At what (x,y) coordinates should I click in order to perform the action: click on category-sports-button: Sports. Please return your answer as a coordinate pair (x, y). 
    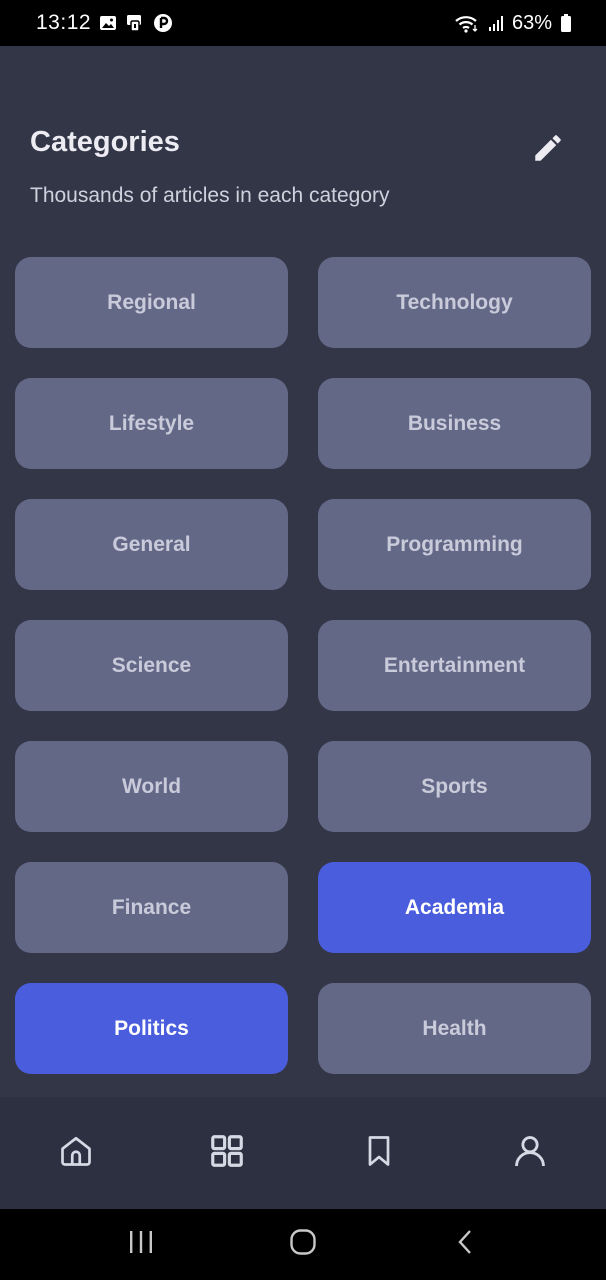
    Looking at the image, I should click on (454, 786).